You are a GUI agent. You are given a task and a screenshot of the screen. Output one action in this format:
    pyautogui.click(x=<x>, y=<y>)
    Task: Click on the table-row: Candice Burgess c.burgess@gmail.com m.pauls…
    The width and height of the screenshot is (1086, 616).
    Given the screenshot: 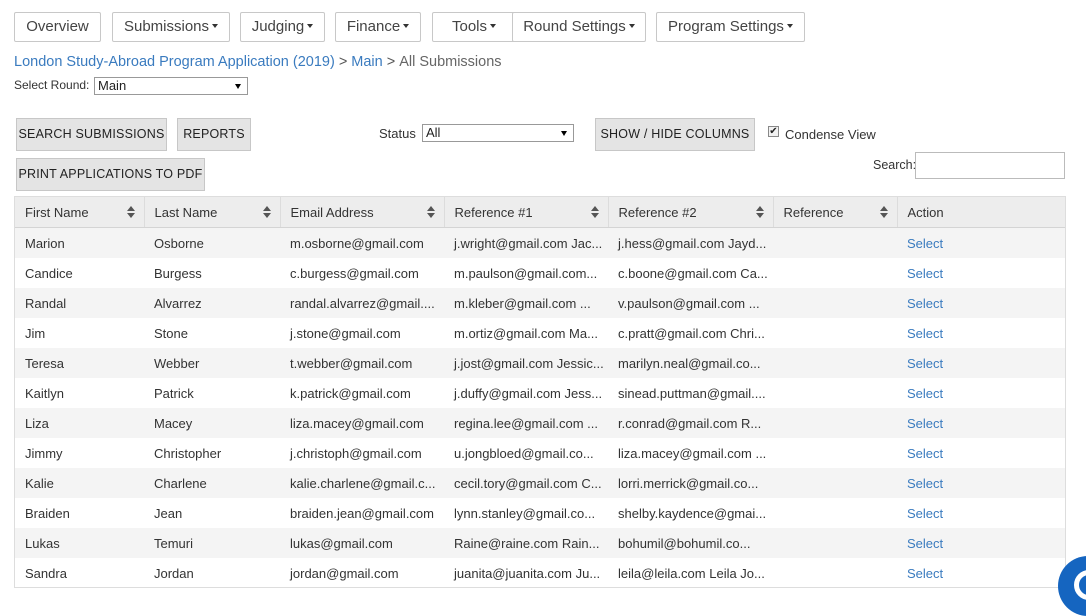 What is the action you would take?
    pyautogui.click(x=540, y=273)
    